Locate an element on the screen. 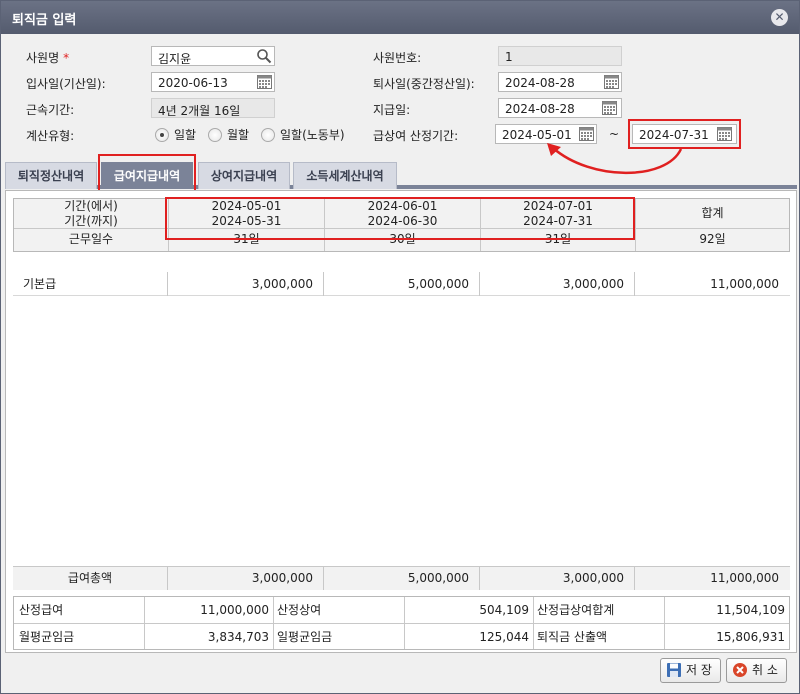 This screenshot has height=694, width=800. period-to: 2024-07-31 is located at coordinates (558, 221).